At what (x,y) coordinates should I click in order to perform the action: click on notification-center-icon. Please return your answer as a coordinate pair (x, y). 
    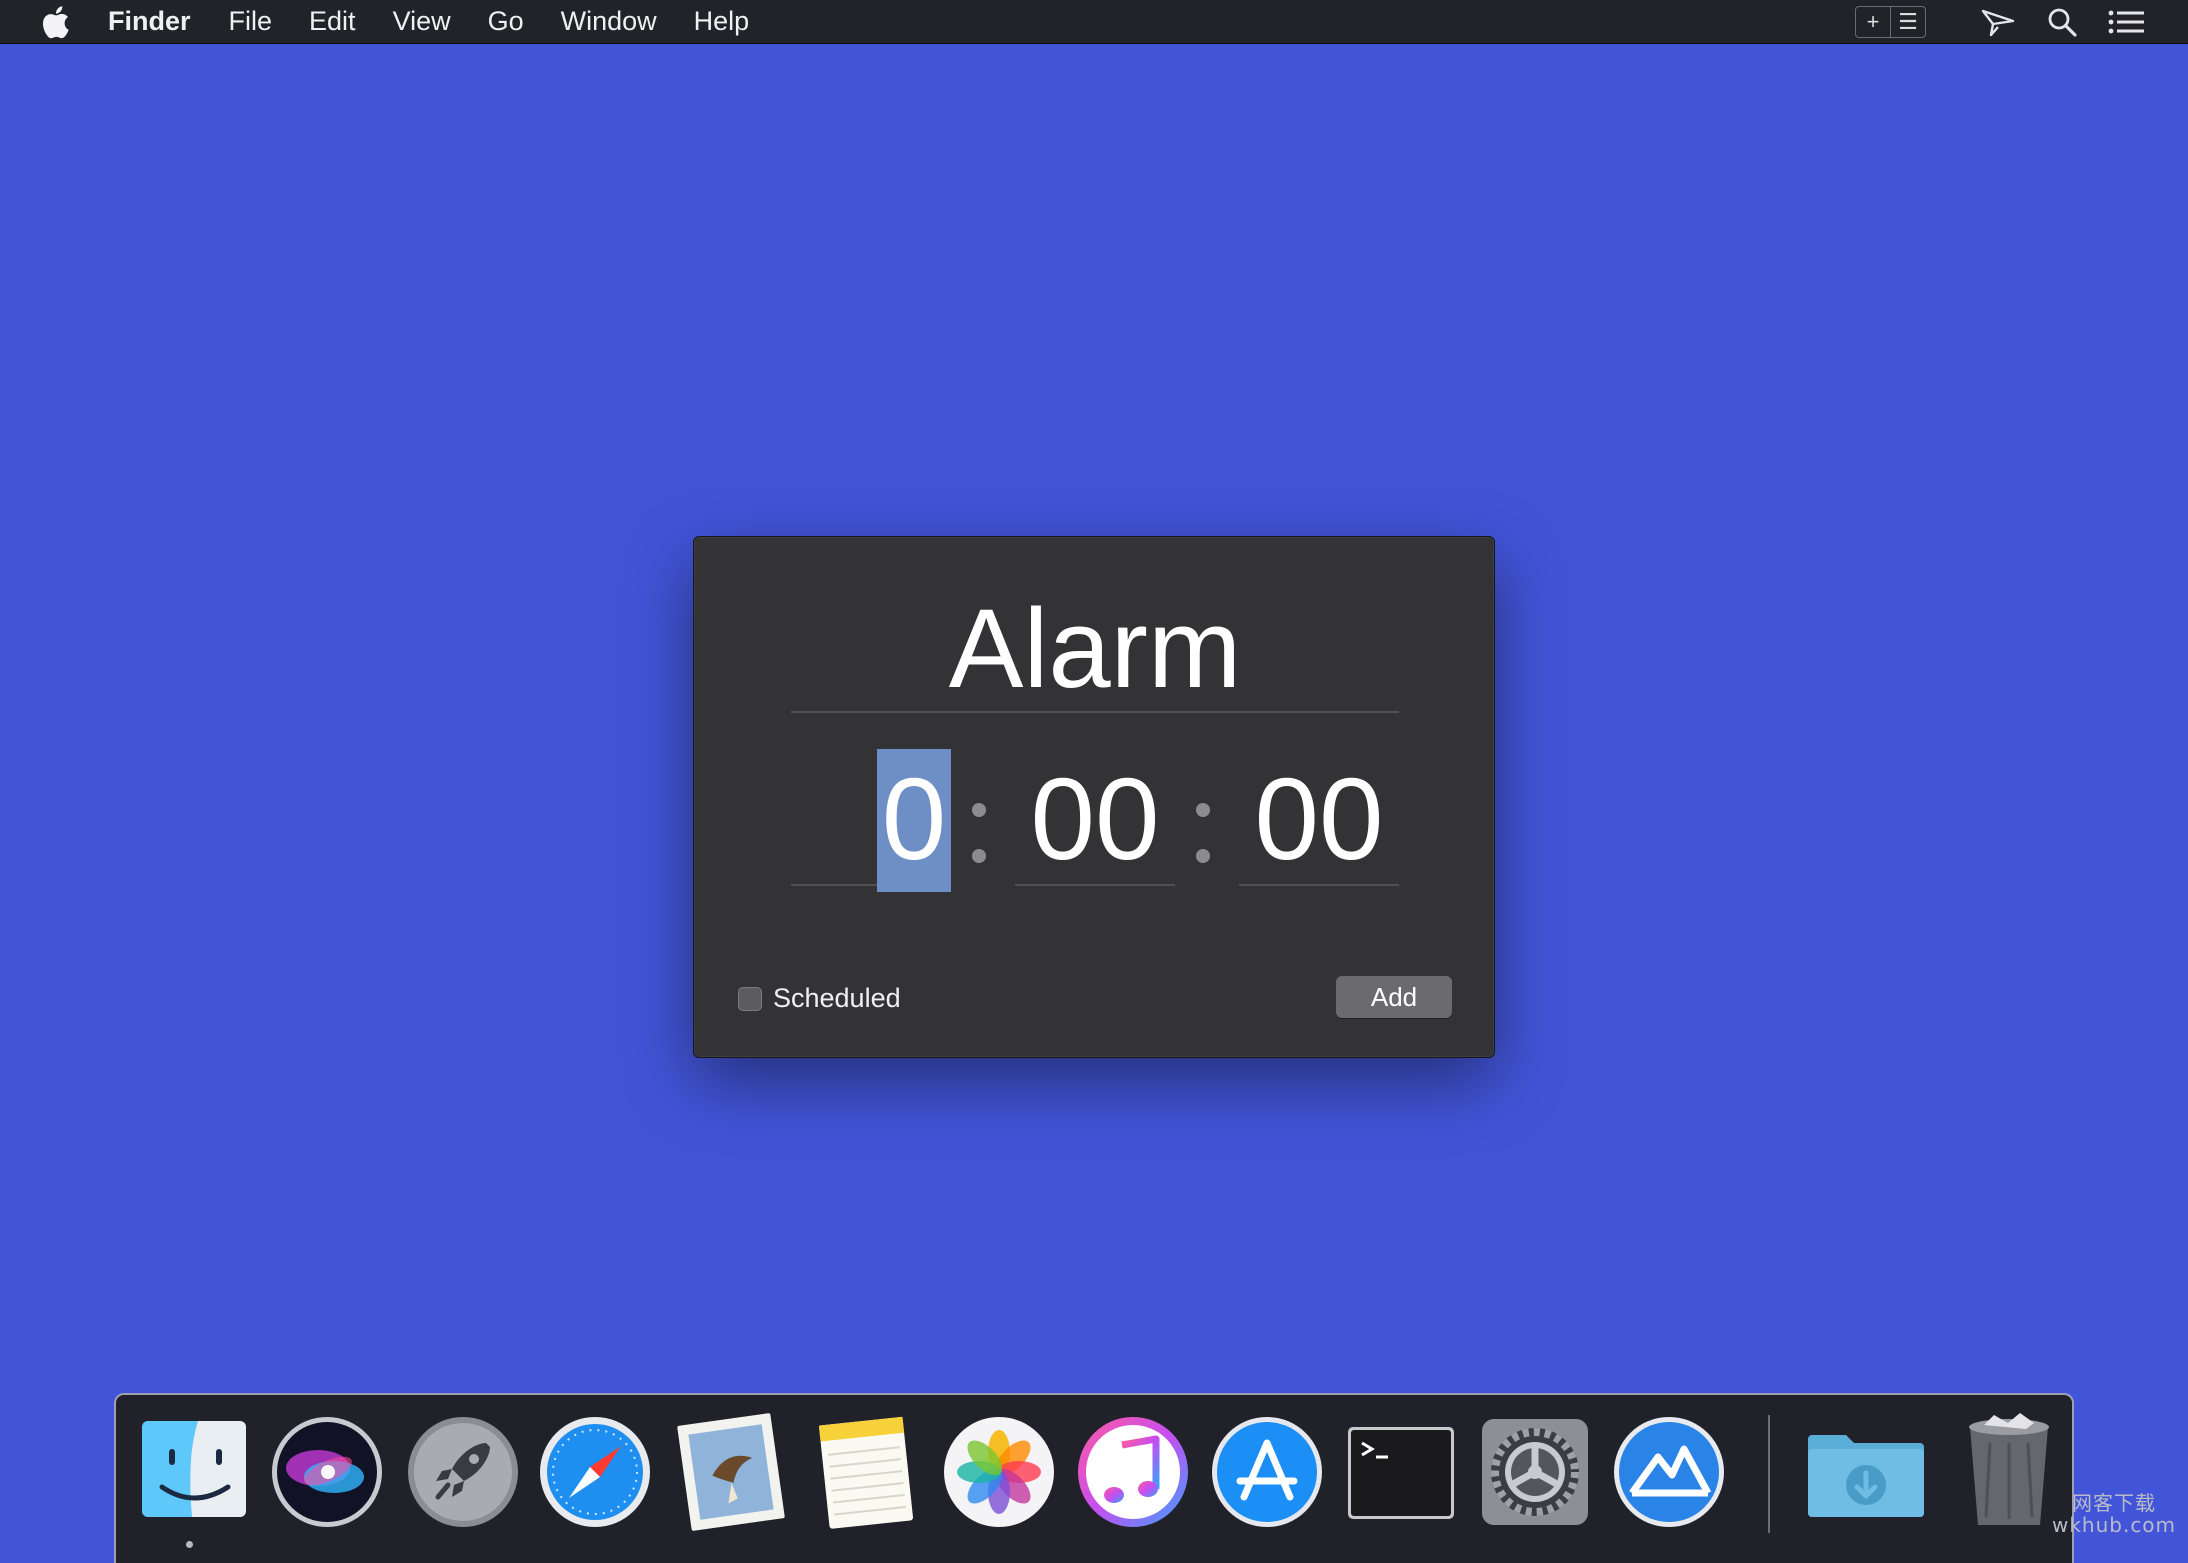
    Looking at the image, I should click on (2126, 22).